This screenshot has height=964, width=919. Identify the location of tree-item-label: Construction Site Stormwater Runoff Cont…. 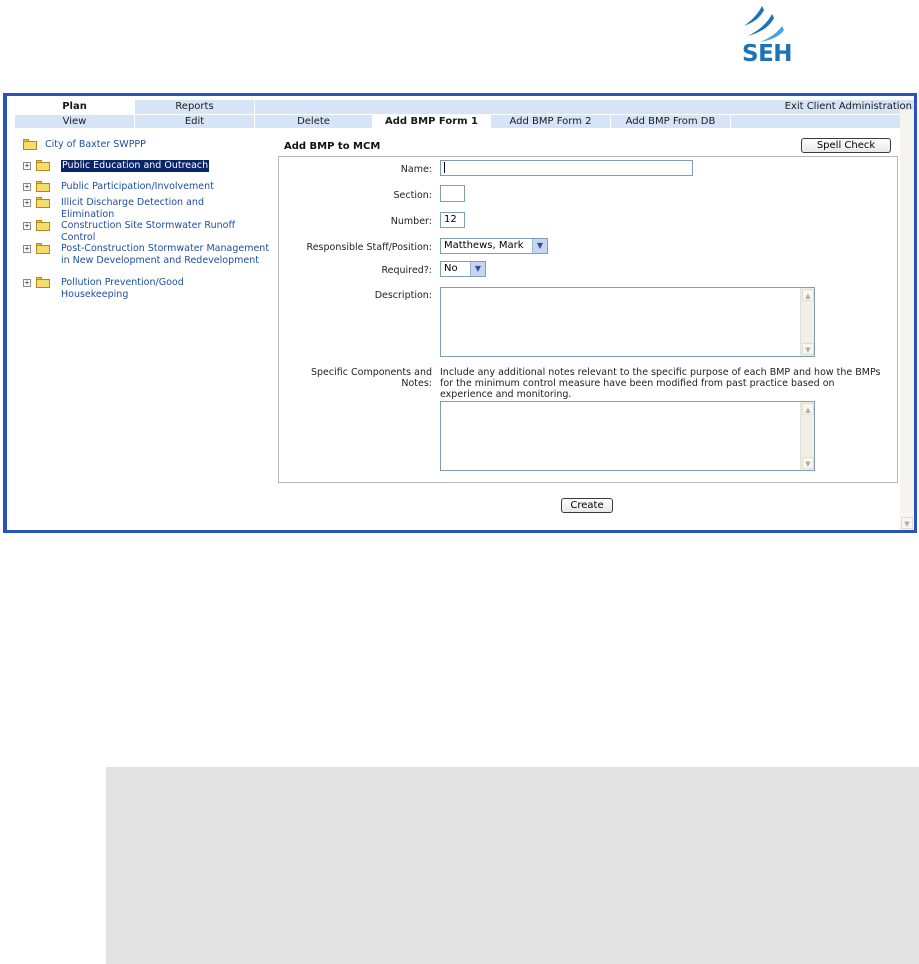
(161, 231).